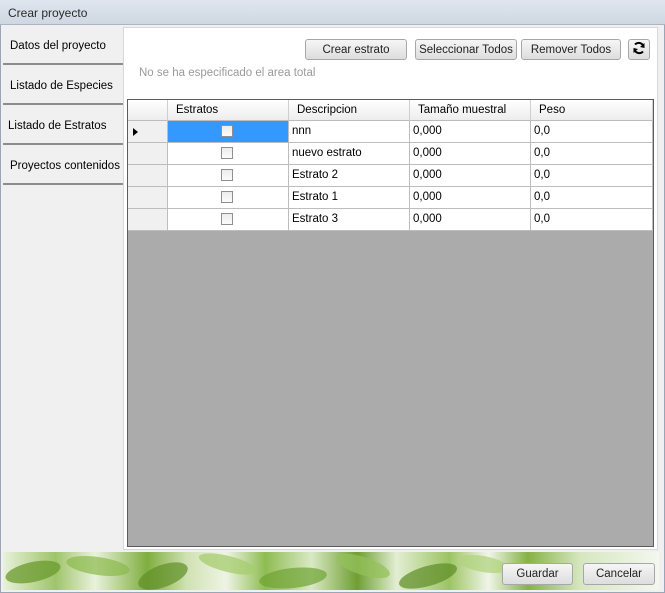 The image size is (665, 593). What do you see at coordinates (619, 574) in the screenshot?
I see `cancelar-button: Cancelar` at bounding box center [619, 574].